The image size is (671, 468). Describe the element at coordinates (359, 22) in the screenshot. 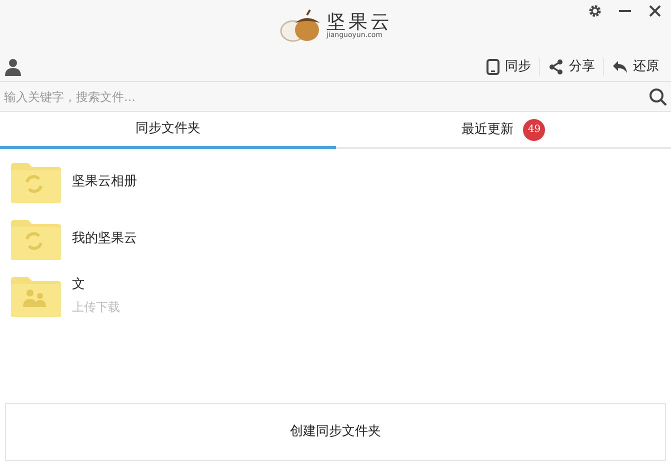

I see `logo-text: 坚果云` at that location.